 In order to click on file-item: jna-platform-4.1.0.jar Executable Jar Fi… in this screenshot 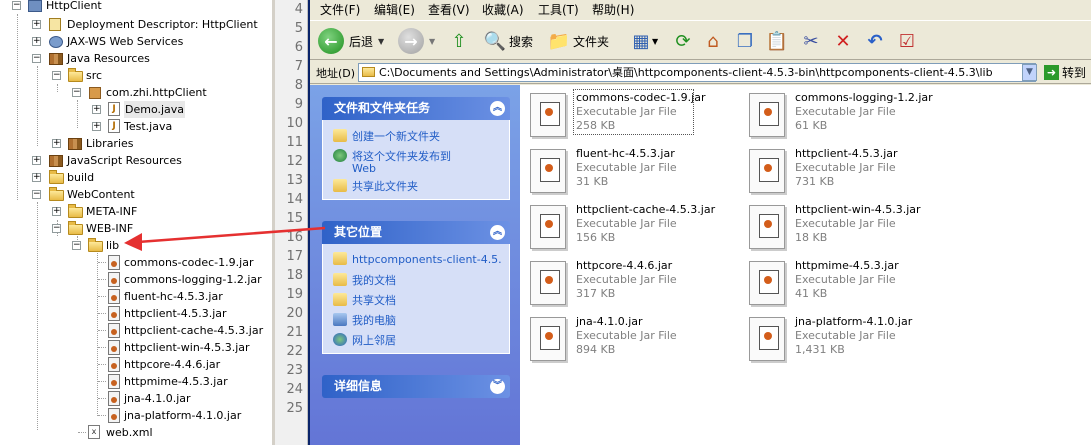, I will do `click(851, 340)`.